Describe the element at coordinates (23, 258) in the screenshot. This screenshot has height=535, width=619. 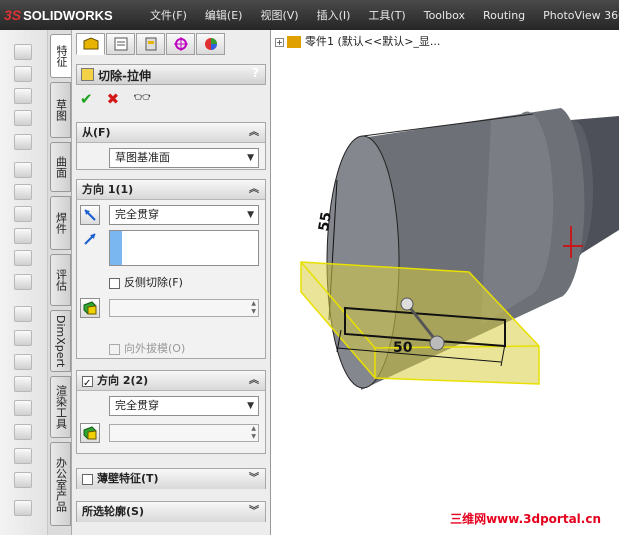
I see `lofted-cut-icon` at that location.